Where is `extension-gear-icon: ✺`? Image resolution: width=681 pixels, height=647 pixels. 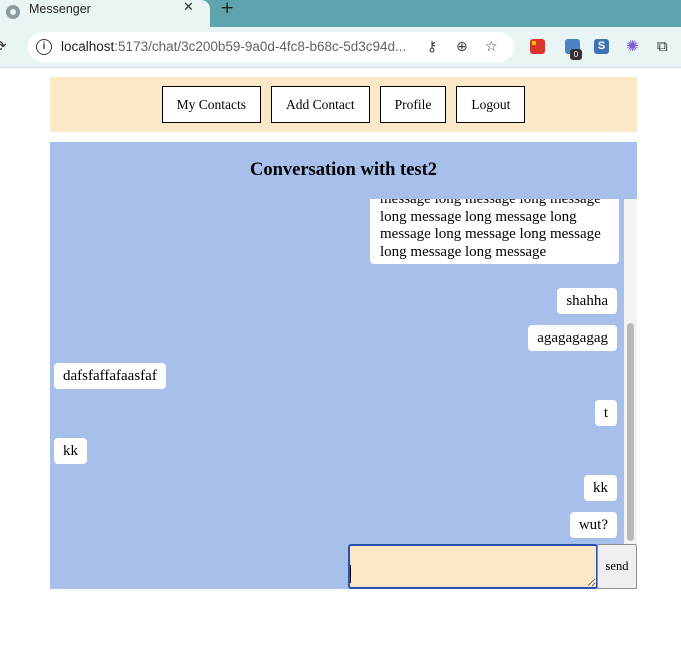 extension-gear-icon: ✺ is located at coordinates (632, 46).